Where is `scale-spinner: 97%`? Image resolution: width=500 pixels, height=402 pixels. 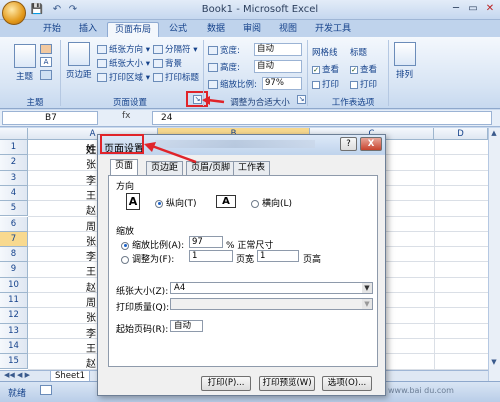
scale-spinner: 97% is located at coordinates (282, 83).